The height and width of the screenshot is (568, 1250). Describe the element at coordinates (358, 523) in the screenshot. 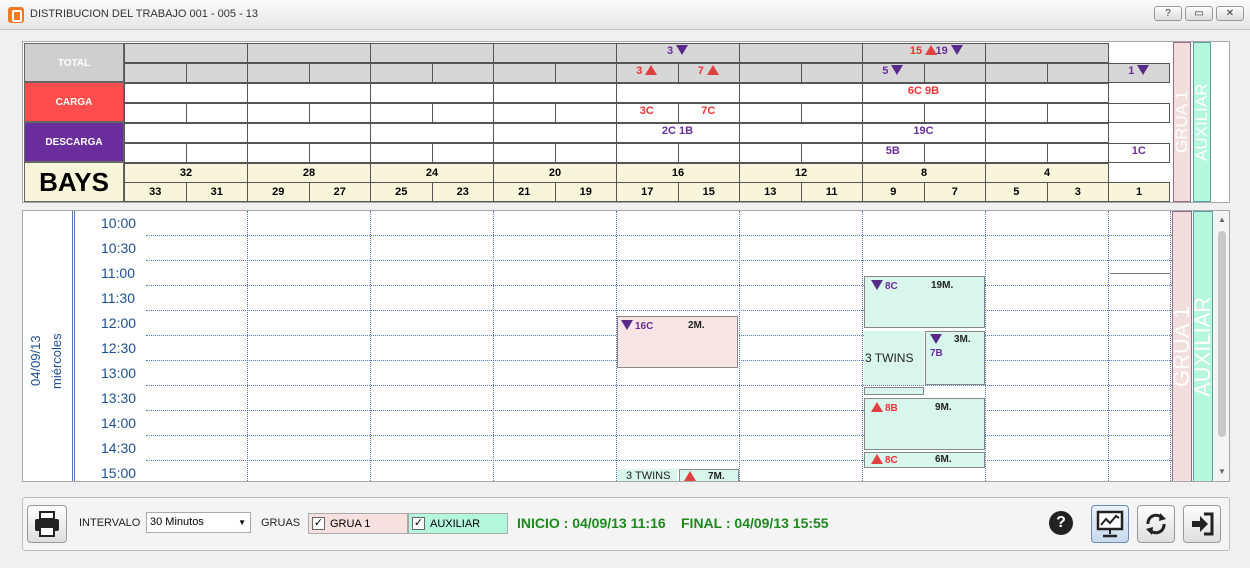

I see `grua1-checkbox: ✓ GRUA 1` at that location.